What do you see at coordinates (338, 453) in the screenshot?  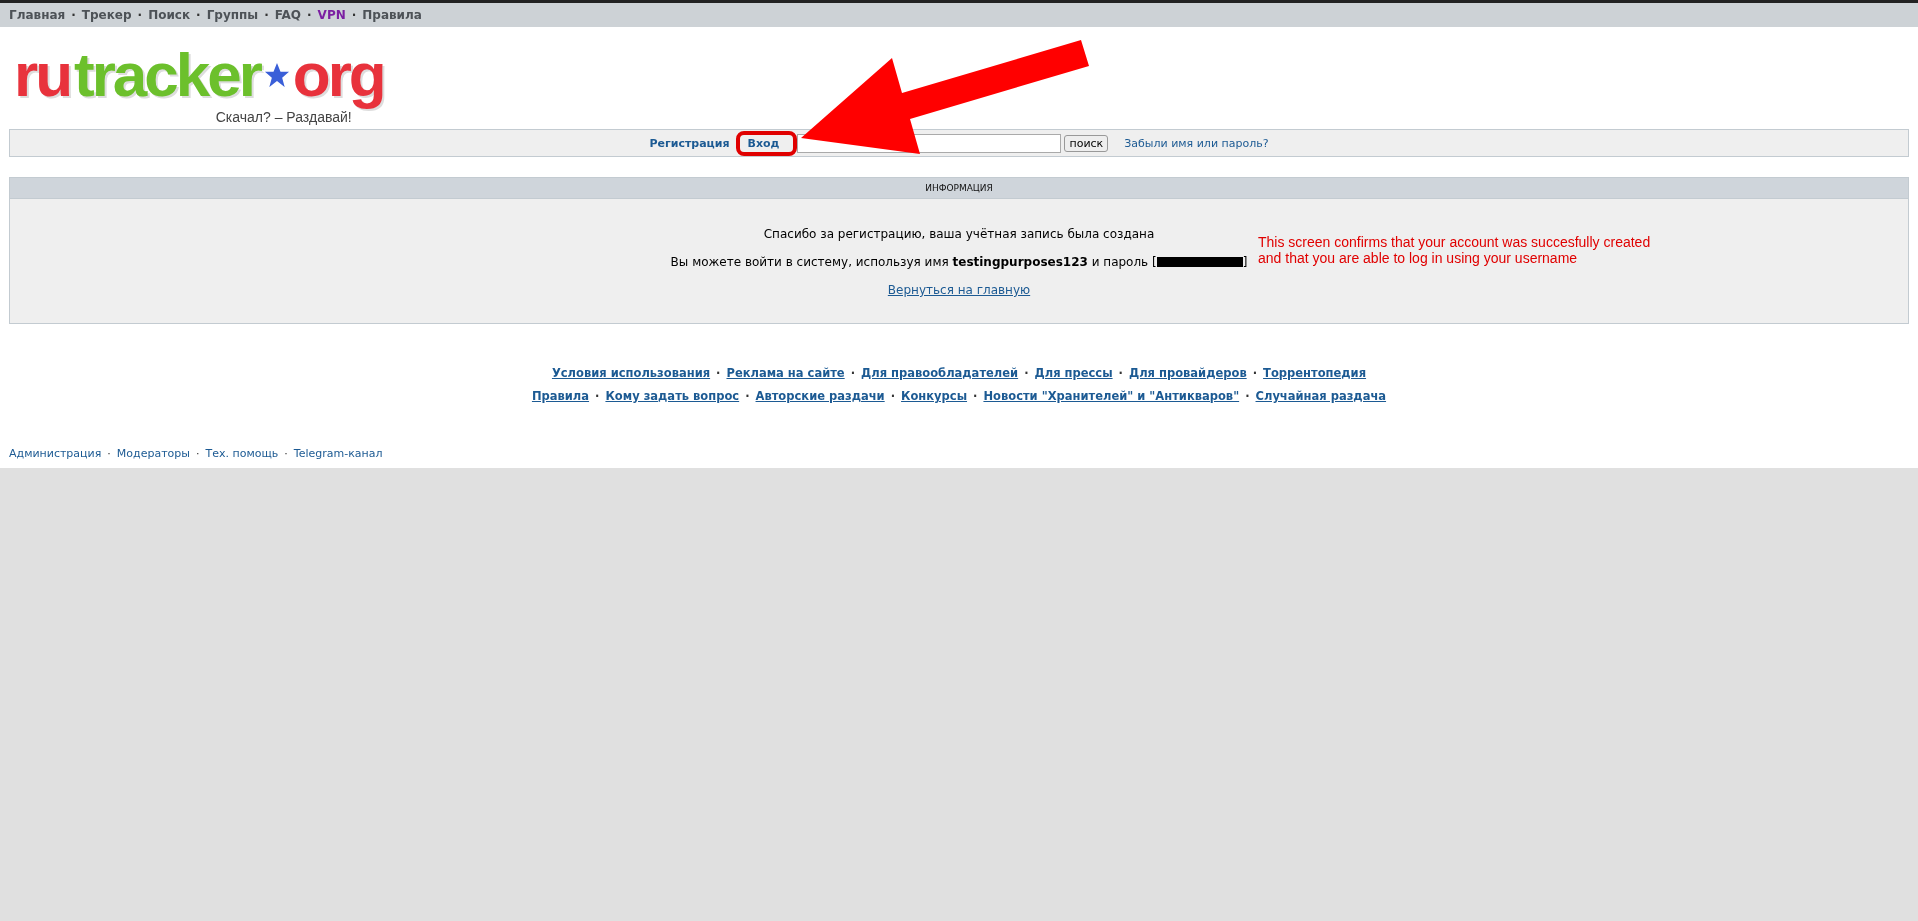 I see `bottom-link: Telegram-канал` at bounding box center [338, 453].